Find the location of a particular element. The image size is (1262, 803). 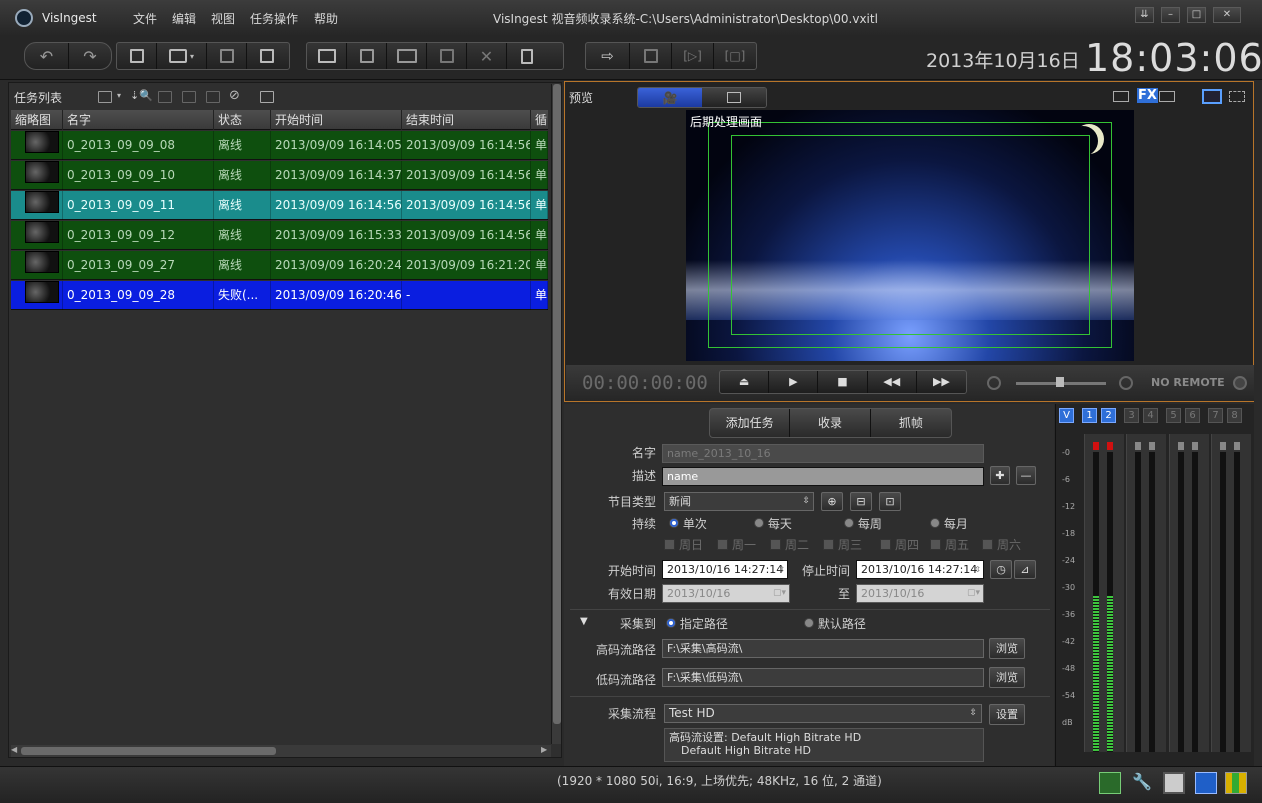

eject-button: ⏏ is located at coordinates (745, 382).